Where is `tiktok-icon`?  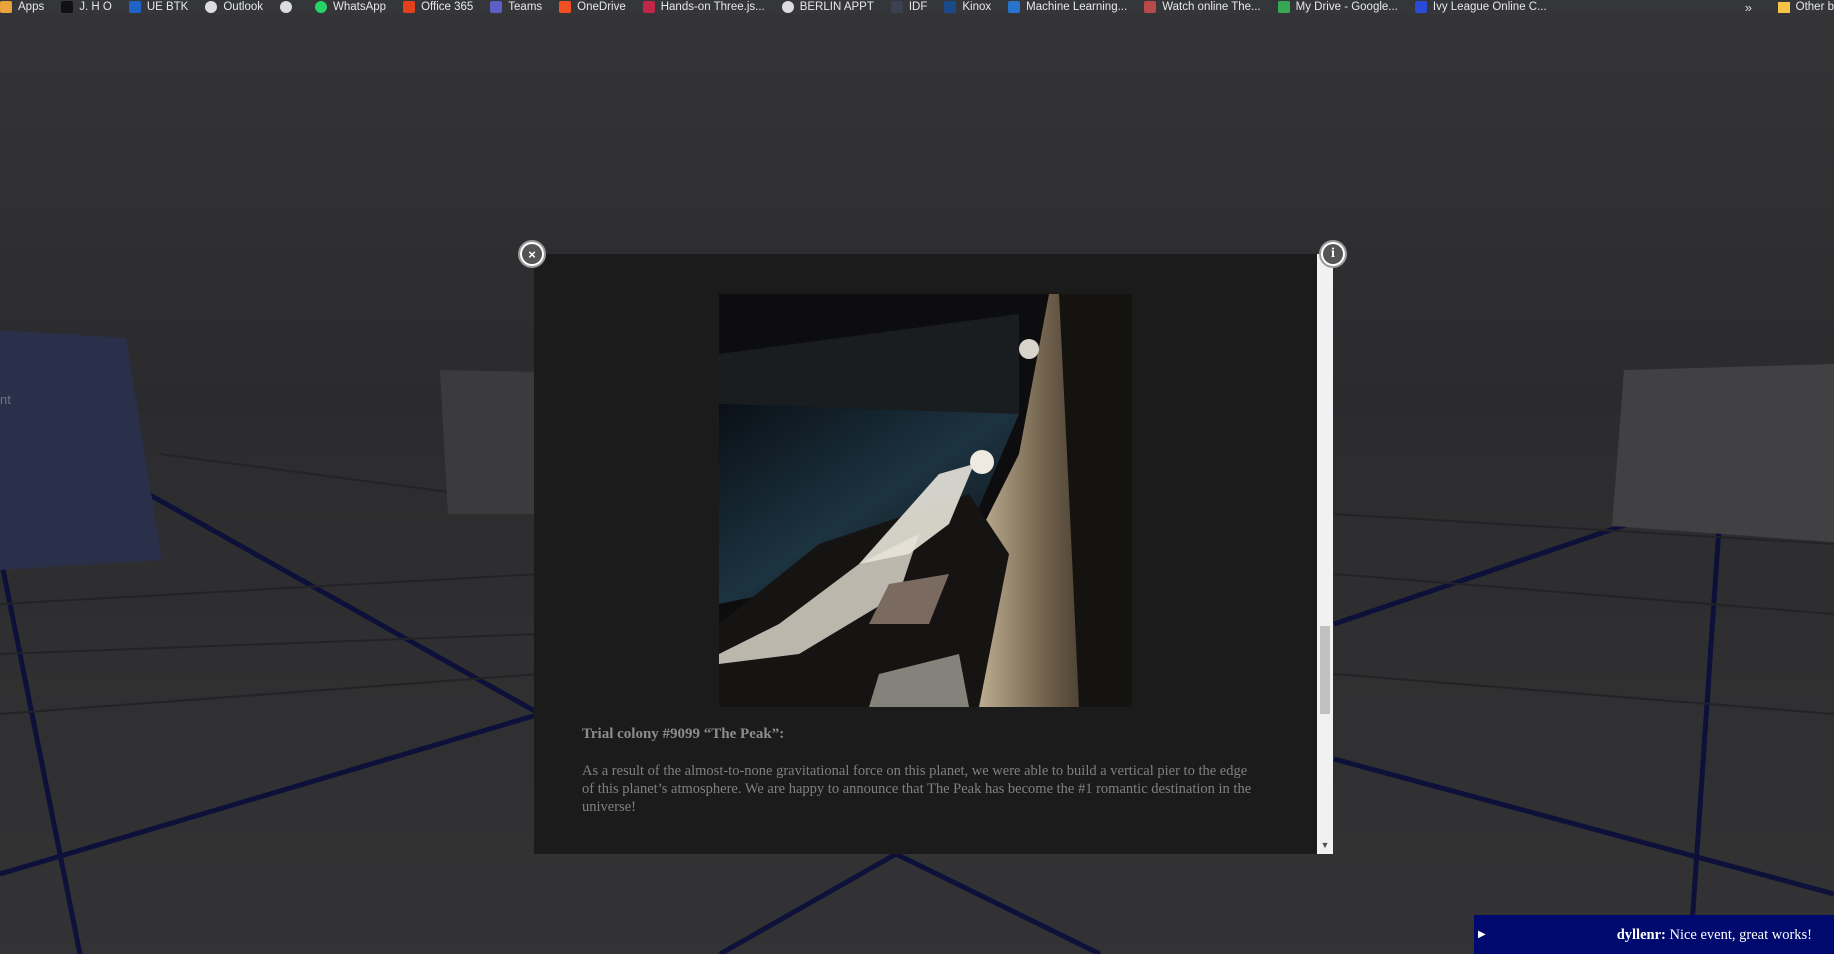 tiktok-icon is located at coordinates (67, 7).